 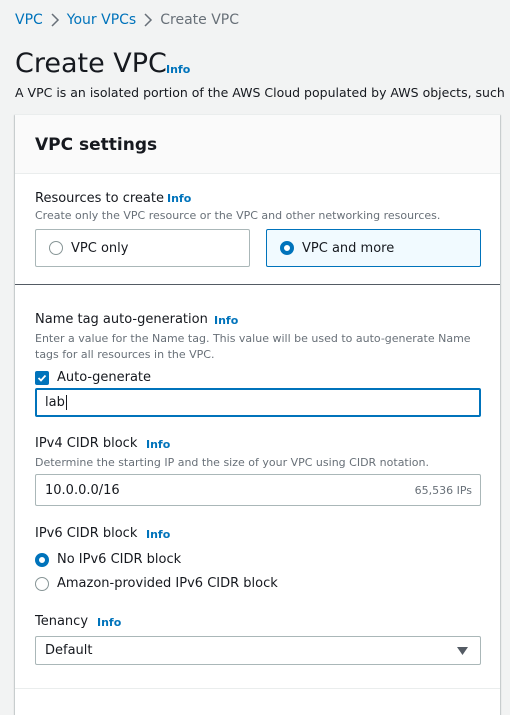 What do you see at coordinates (443, 490) in the screenshot?
I see `ip-count: 65,536 IPs` at bounding box center [443, 490].